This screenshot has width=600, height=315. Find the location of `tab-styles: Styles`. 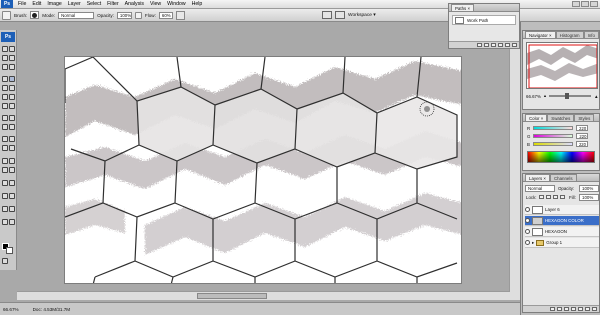

tab-styles: Styles is located at coordinates (584, 117).